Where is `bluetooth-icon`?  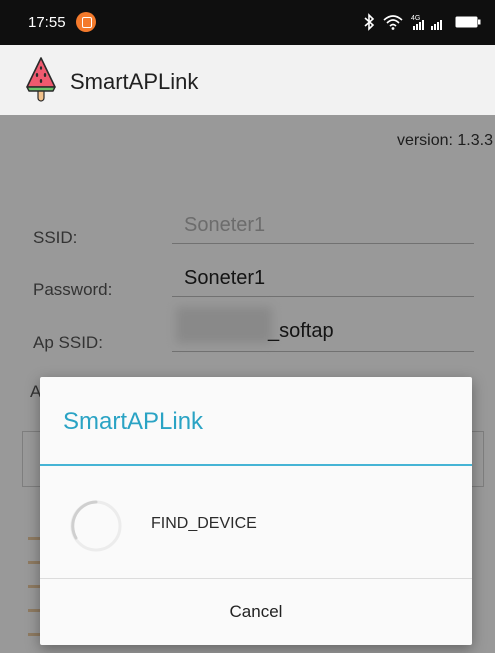 bluetooth-icon is located at coordinates (369, 22).